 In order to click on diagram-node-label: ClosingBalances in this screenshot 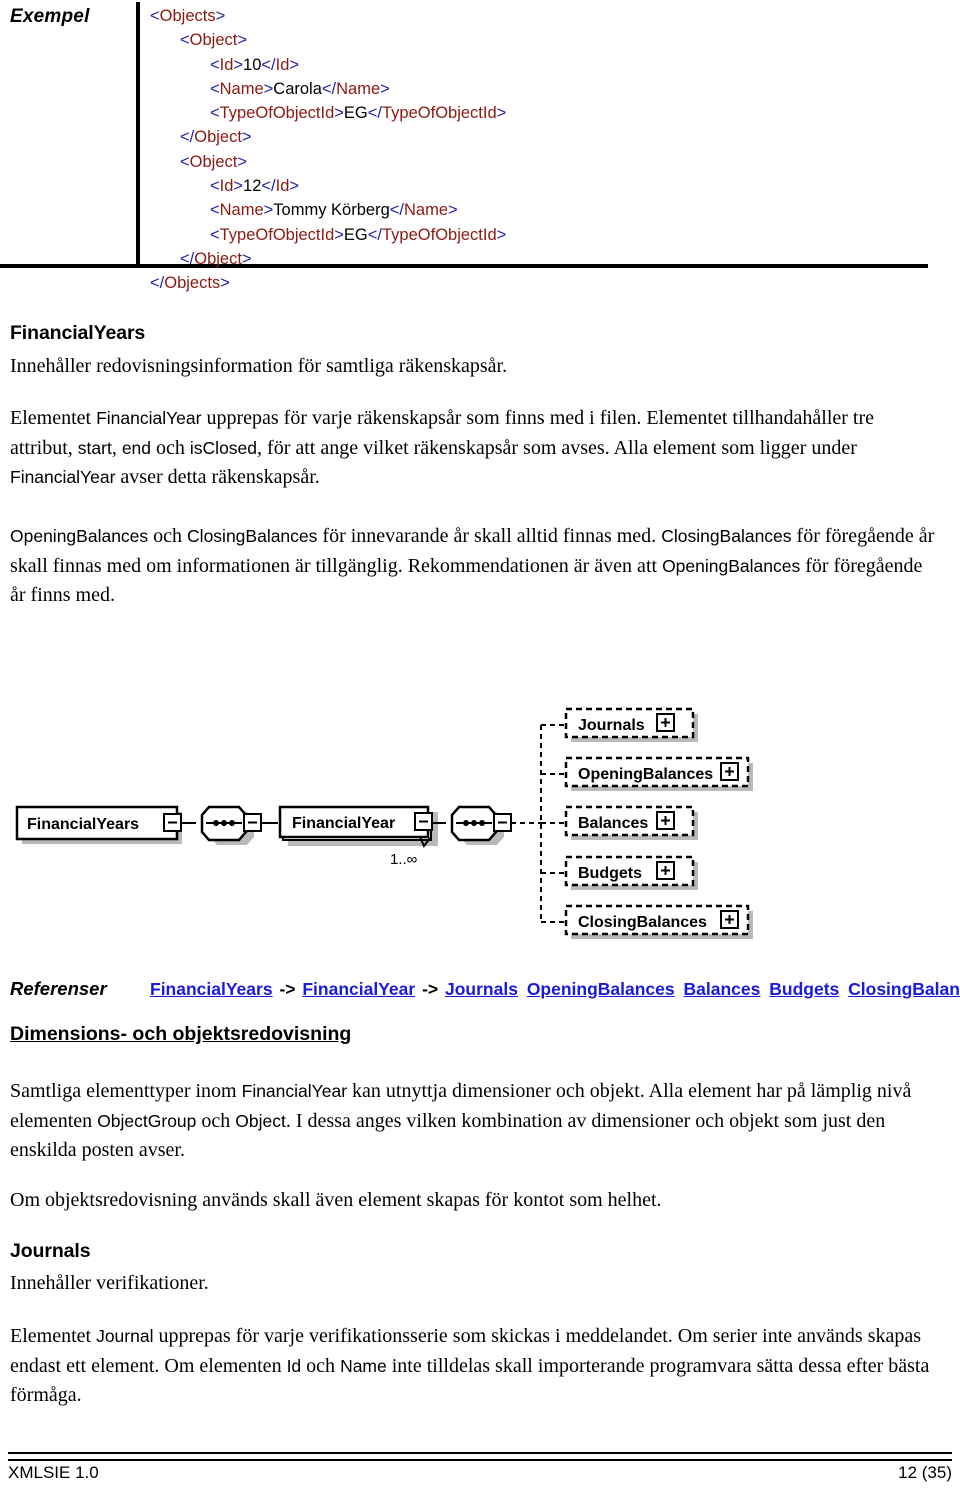, I will do `click(642, 922)`.